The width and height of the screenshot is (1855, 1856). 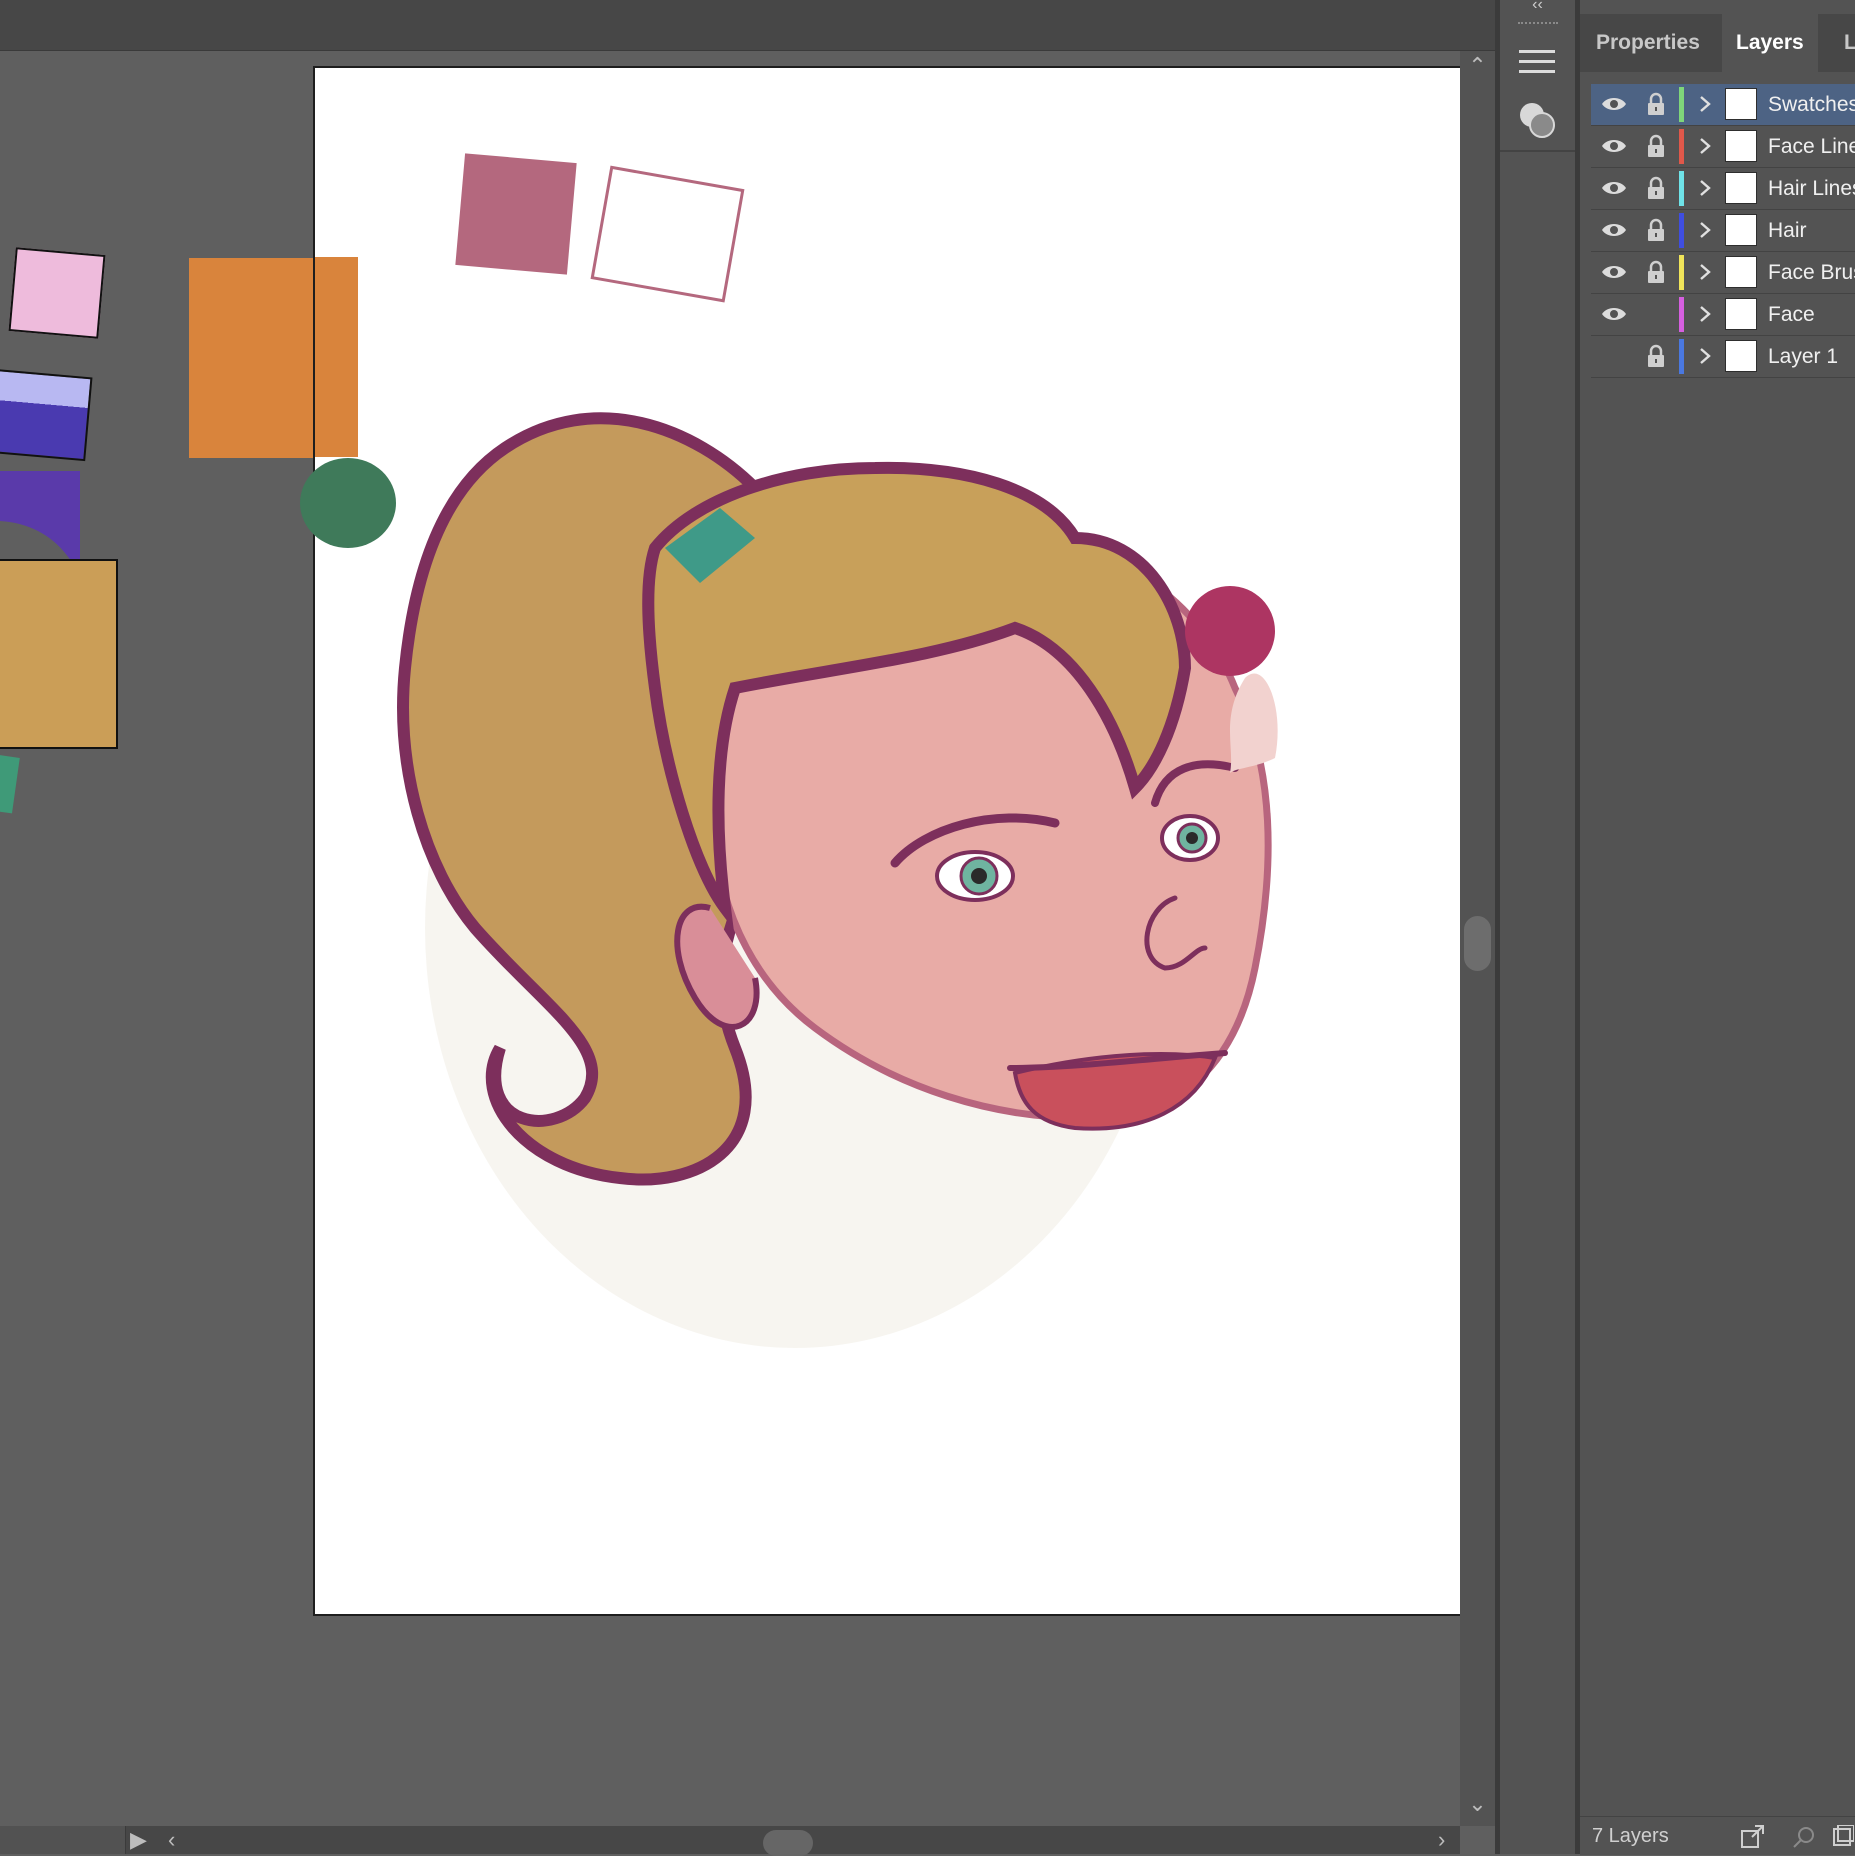 I want to click on status-bar-area, so click(x=63, y=1840).